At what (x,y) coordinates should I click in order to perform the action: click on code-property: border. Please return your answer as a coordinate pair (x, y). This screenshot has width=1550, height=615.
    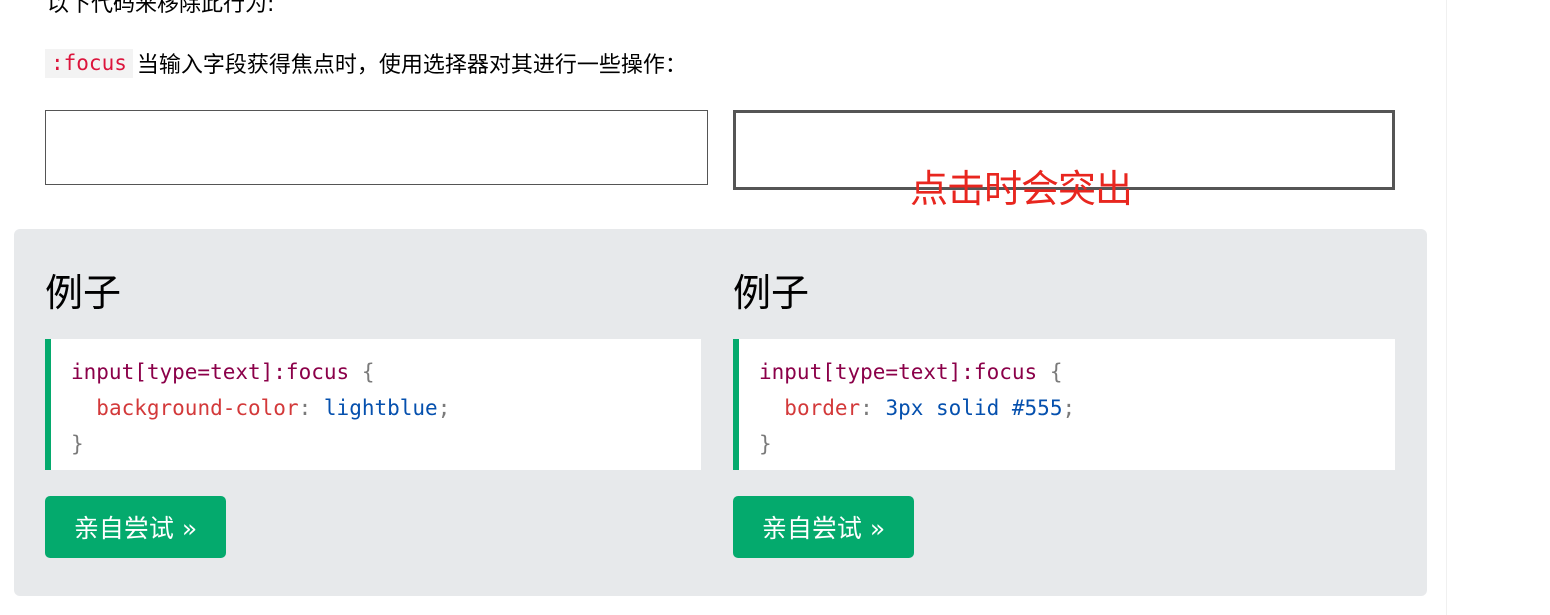
    Looking at the image, I should click on (822, 408).